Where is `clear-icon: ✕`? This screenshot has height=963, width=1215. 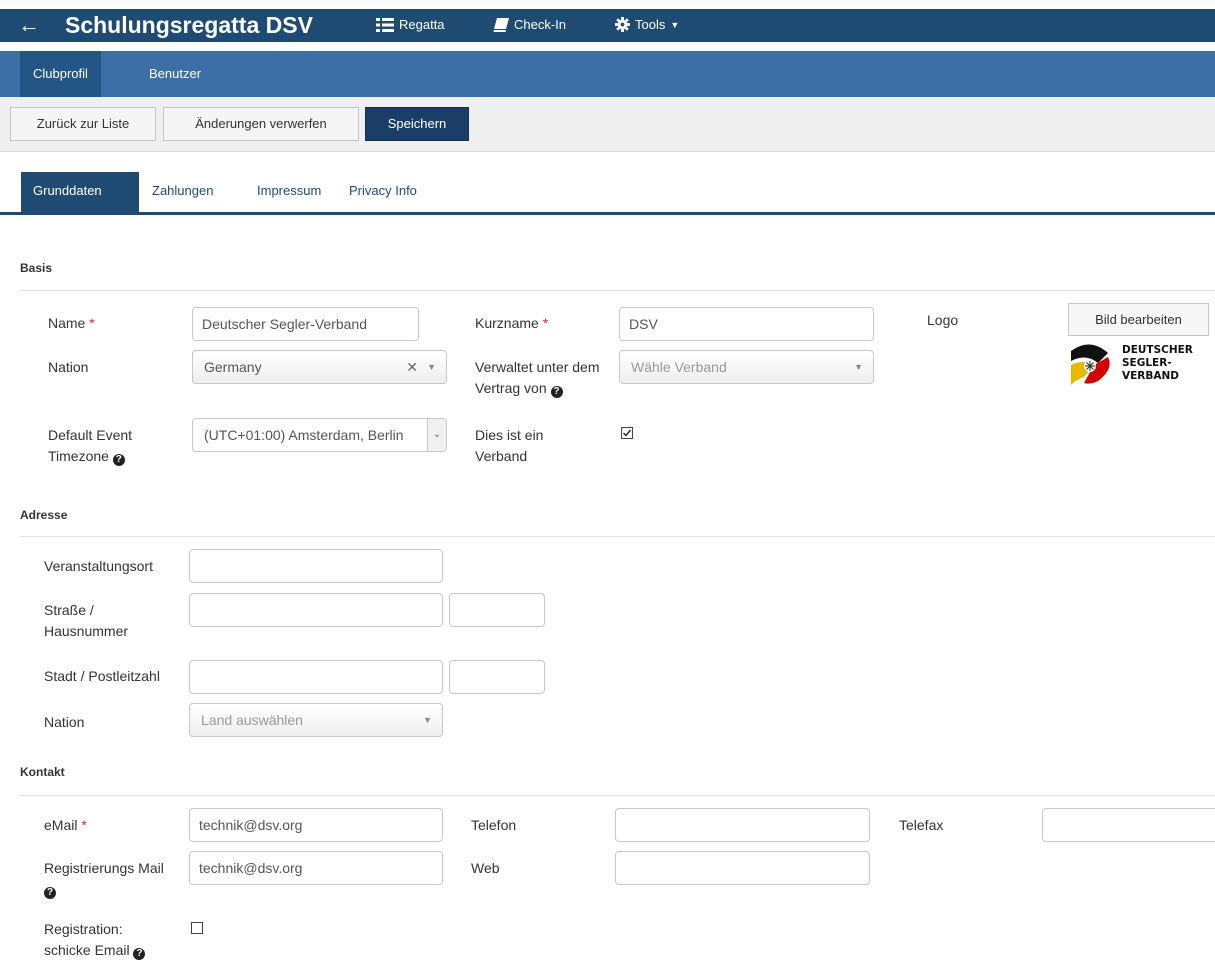 clear-icon: ✕ is located at coordinates (412, 367).